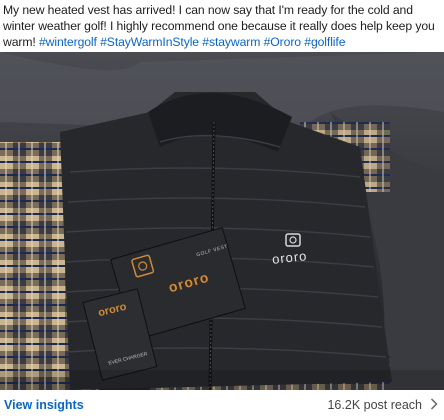  Describe the element at coordinates (282, 42) in the screenshot. I see `hashtag-ororo: #Ororo` at that location.